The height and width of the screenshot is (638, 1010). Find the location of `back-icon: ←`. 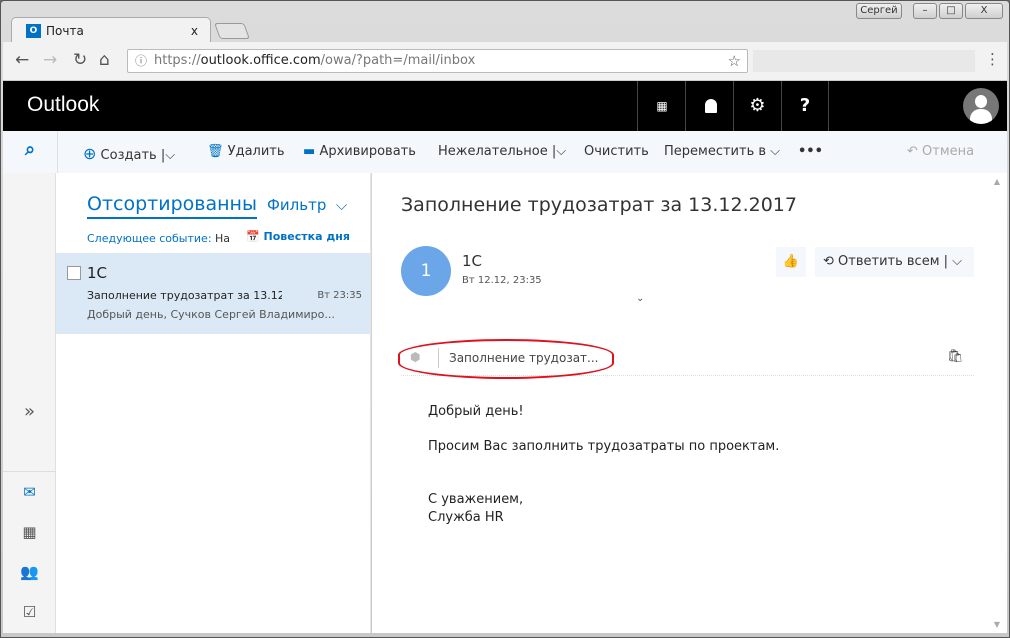

back-icon: ← is located at coordinates (22, 60).